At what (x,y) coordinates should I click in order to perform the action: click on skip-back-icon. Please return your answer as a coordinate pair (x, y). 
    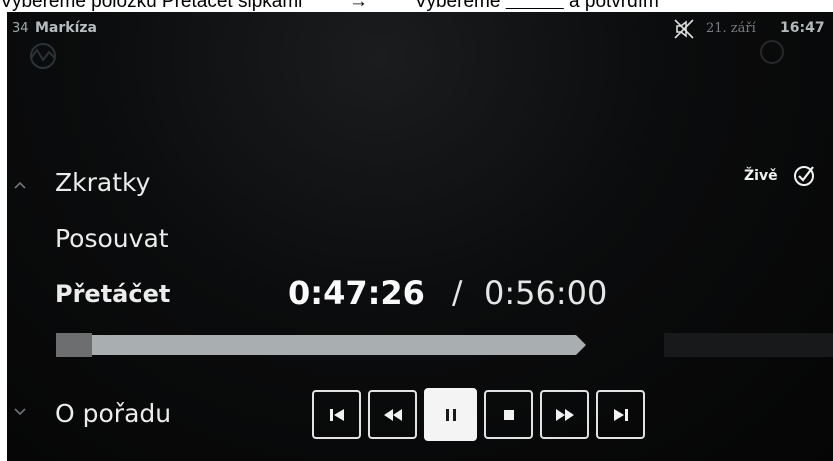
    Looking at the image, I should click on (336, 414).